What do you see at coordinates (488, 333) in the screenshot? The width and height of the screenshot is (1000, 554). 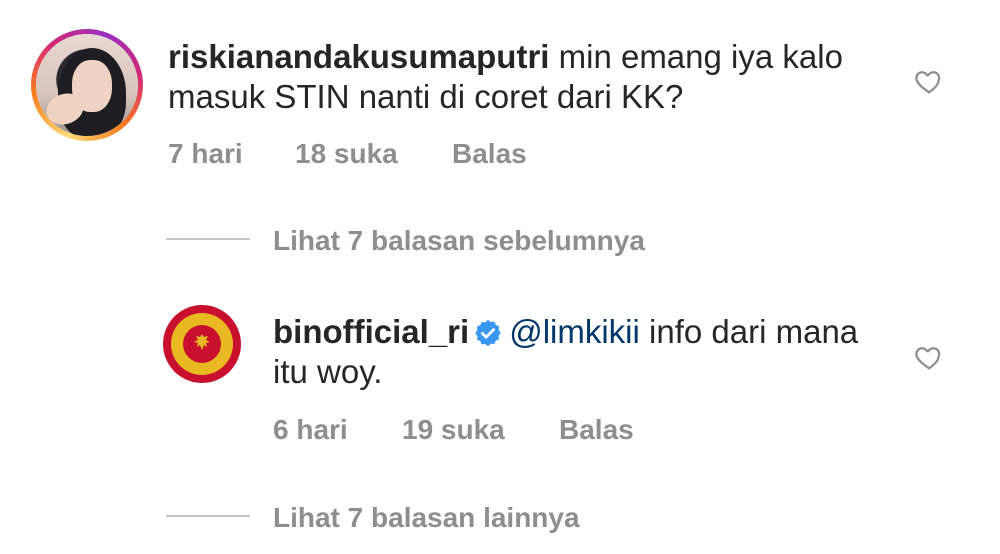 I see `verified-badge-icon` at bounding box center [488, 333].